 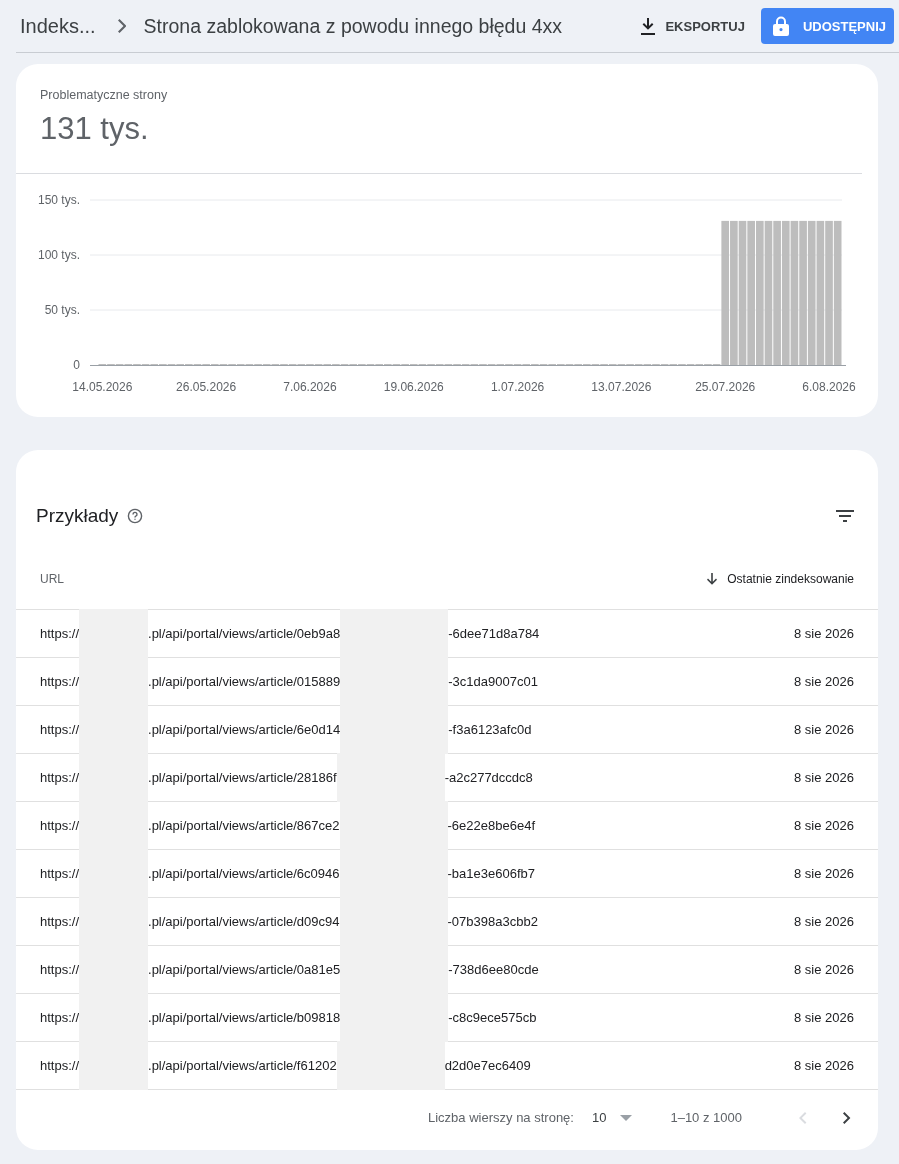 What do you see at coordinates (693, 26) in the screenshot?
I see `export-button: EKSPORTUJ` at bounding box center [693, 26].